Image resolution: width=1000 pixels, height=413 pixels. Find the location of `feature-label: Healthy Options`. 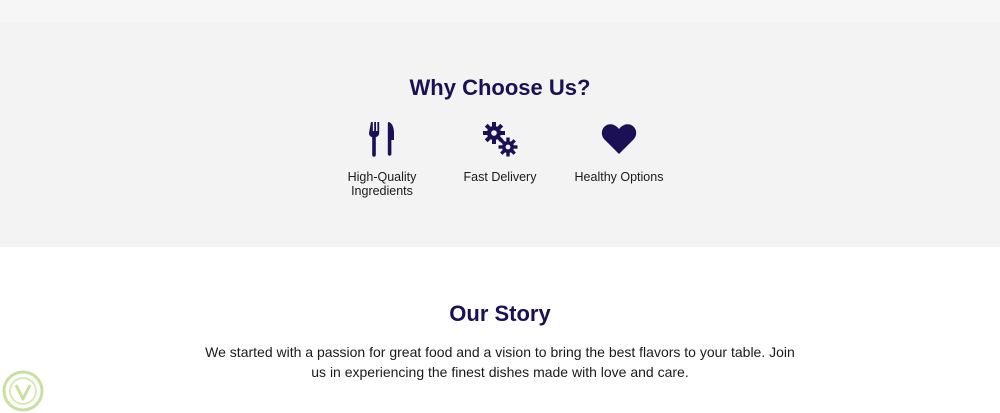

feature-label: Healthy Options is located at coordinates (619, 177).